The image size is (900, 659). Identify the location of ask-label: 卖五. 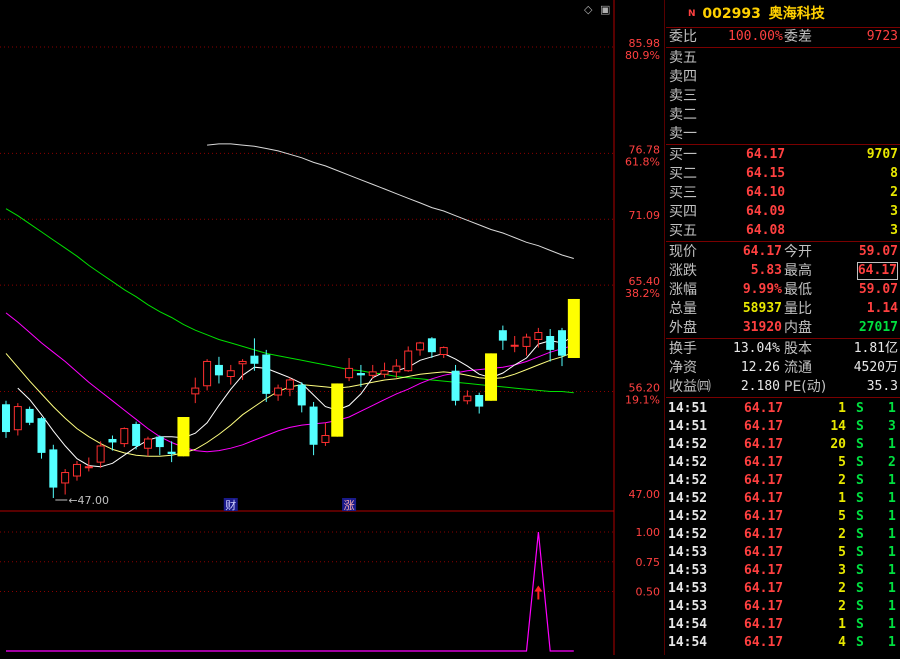
(683, 58).